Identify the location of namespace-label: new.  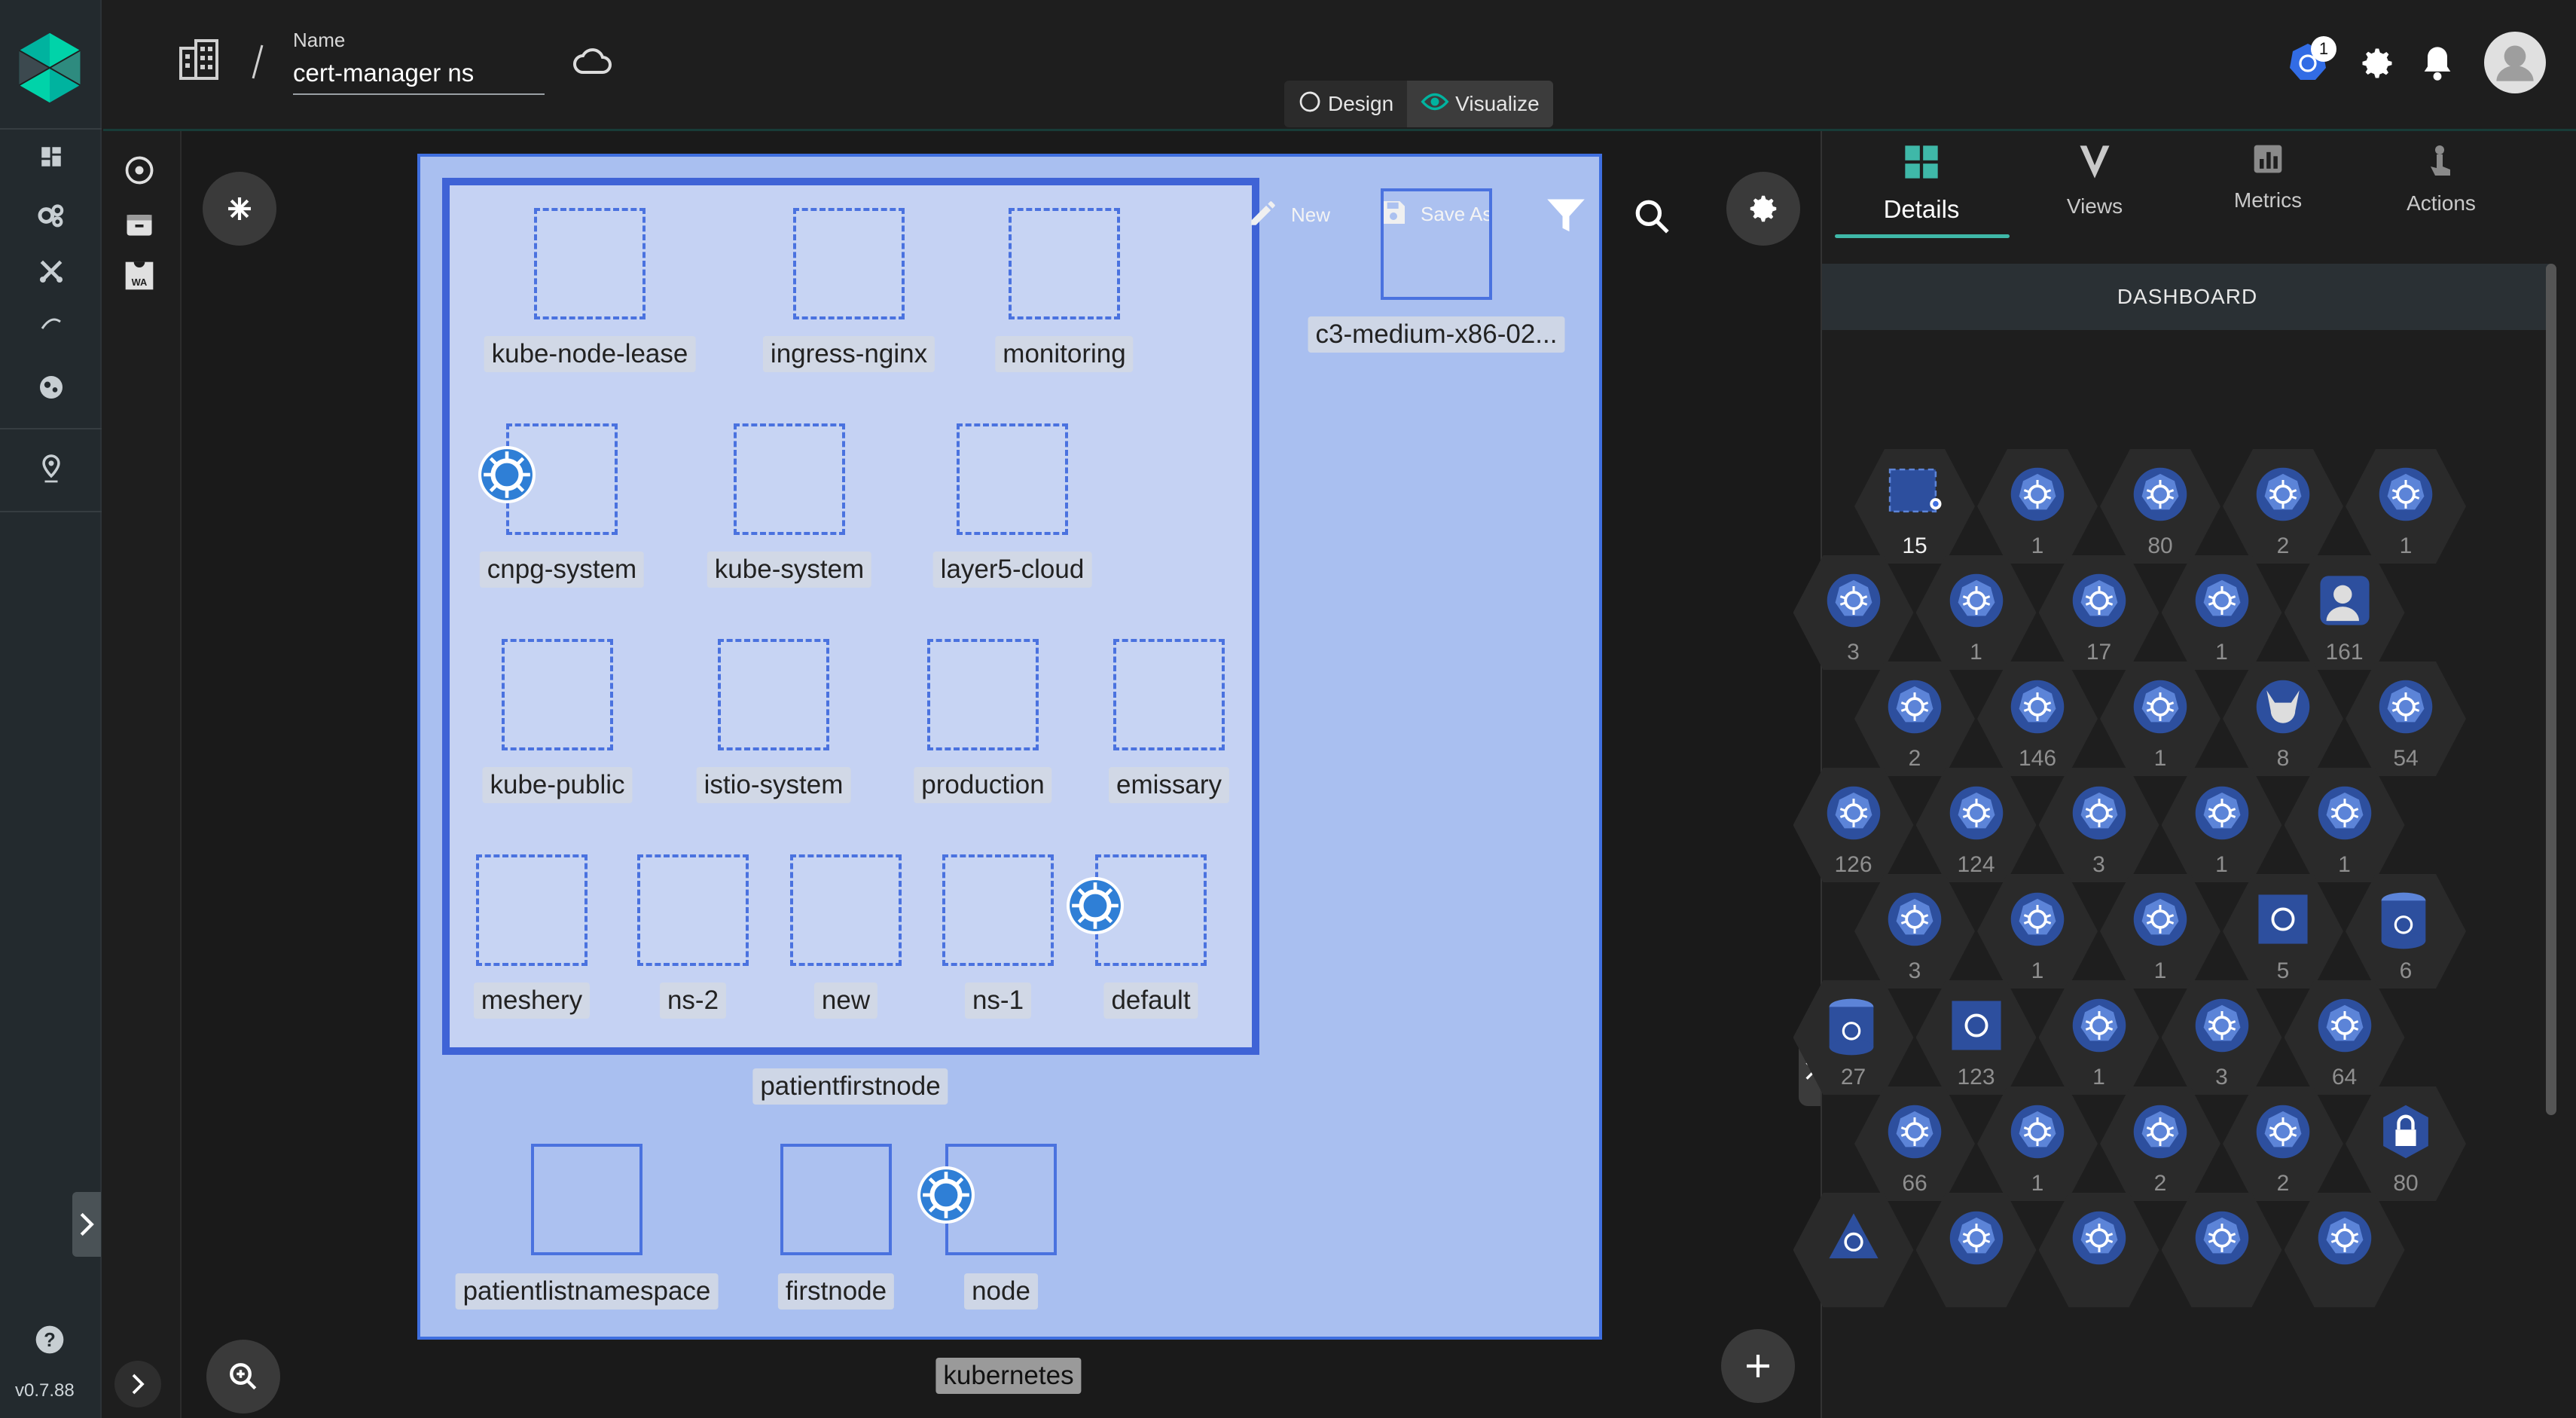
(846, 1001).